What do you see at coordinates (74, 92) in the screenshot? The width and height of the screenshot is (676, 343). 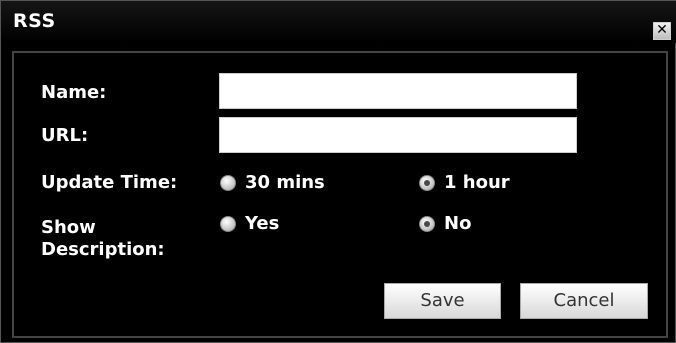 I see `name-label: Name:` at bounding box center [74, 92].